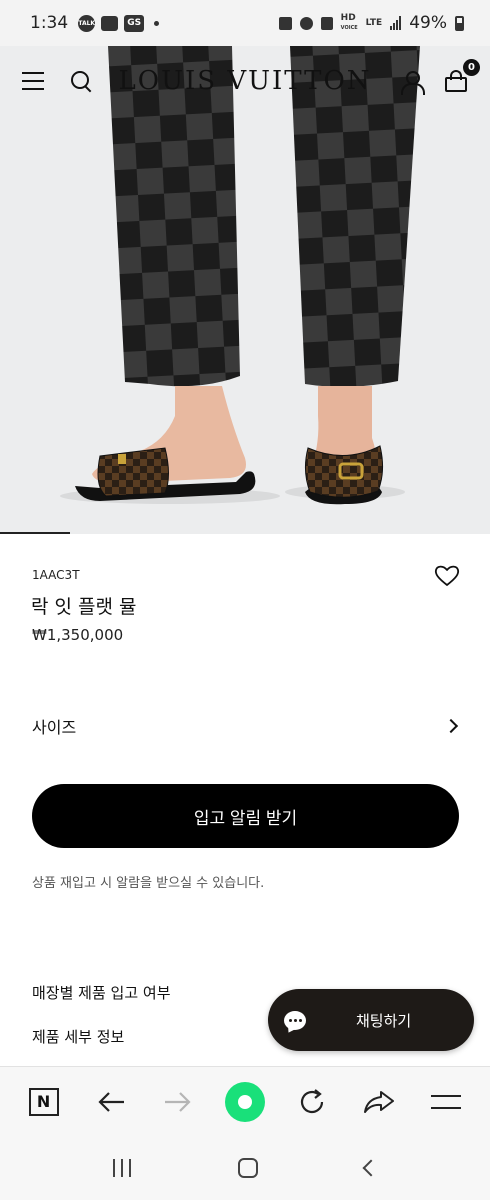 Image resolution: width=490 pixels, height=1200 pixels. I want to click on status-right: HD VOICE LTE 49%, so click(371, 22).